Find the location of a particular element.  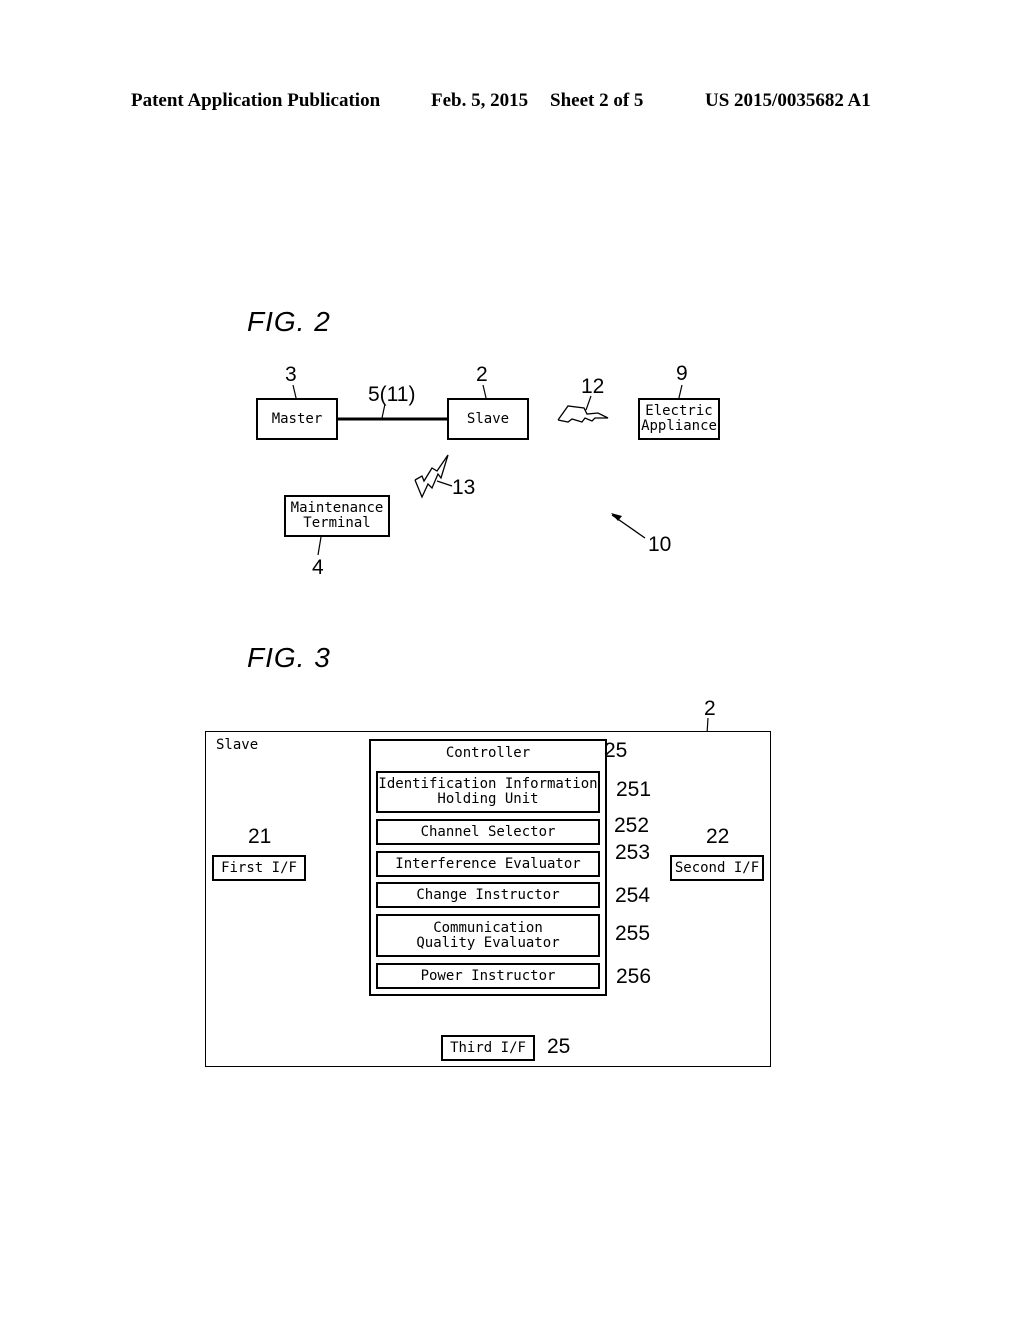

unit-communication-quality-evaluator: Communication Quality Evaluator is located at coordinates (488, 935).